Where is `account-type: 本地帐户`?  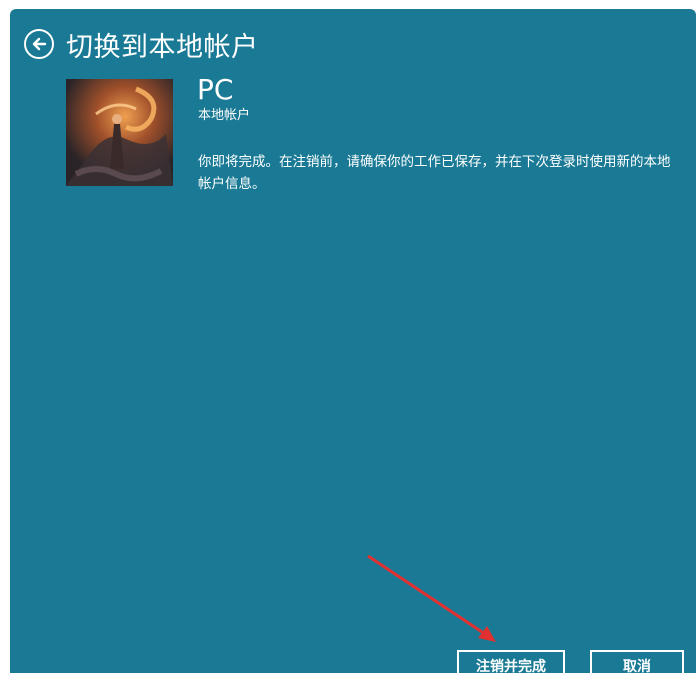 account-type: 本地帐户 is located at coordinates (224, 115).